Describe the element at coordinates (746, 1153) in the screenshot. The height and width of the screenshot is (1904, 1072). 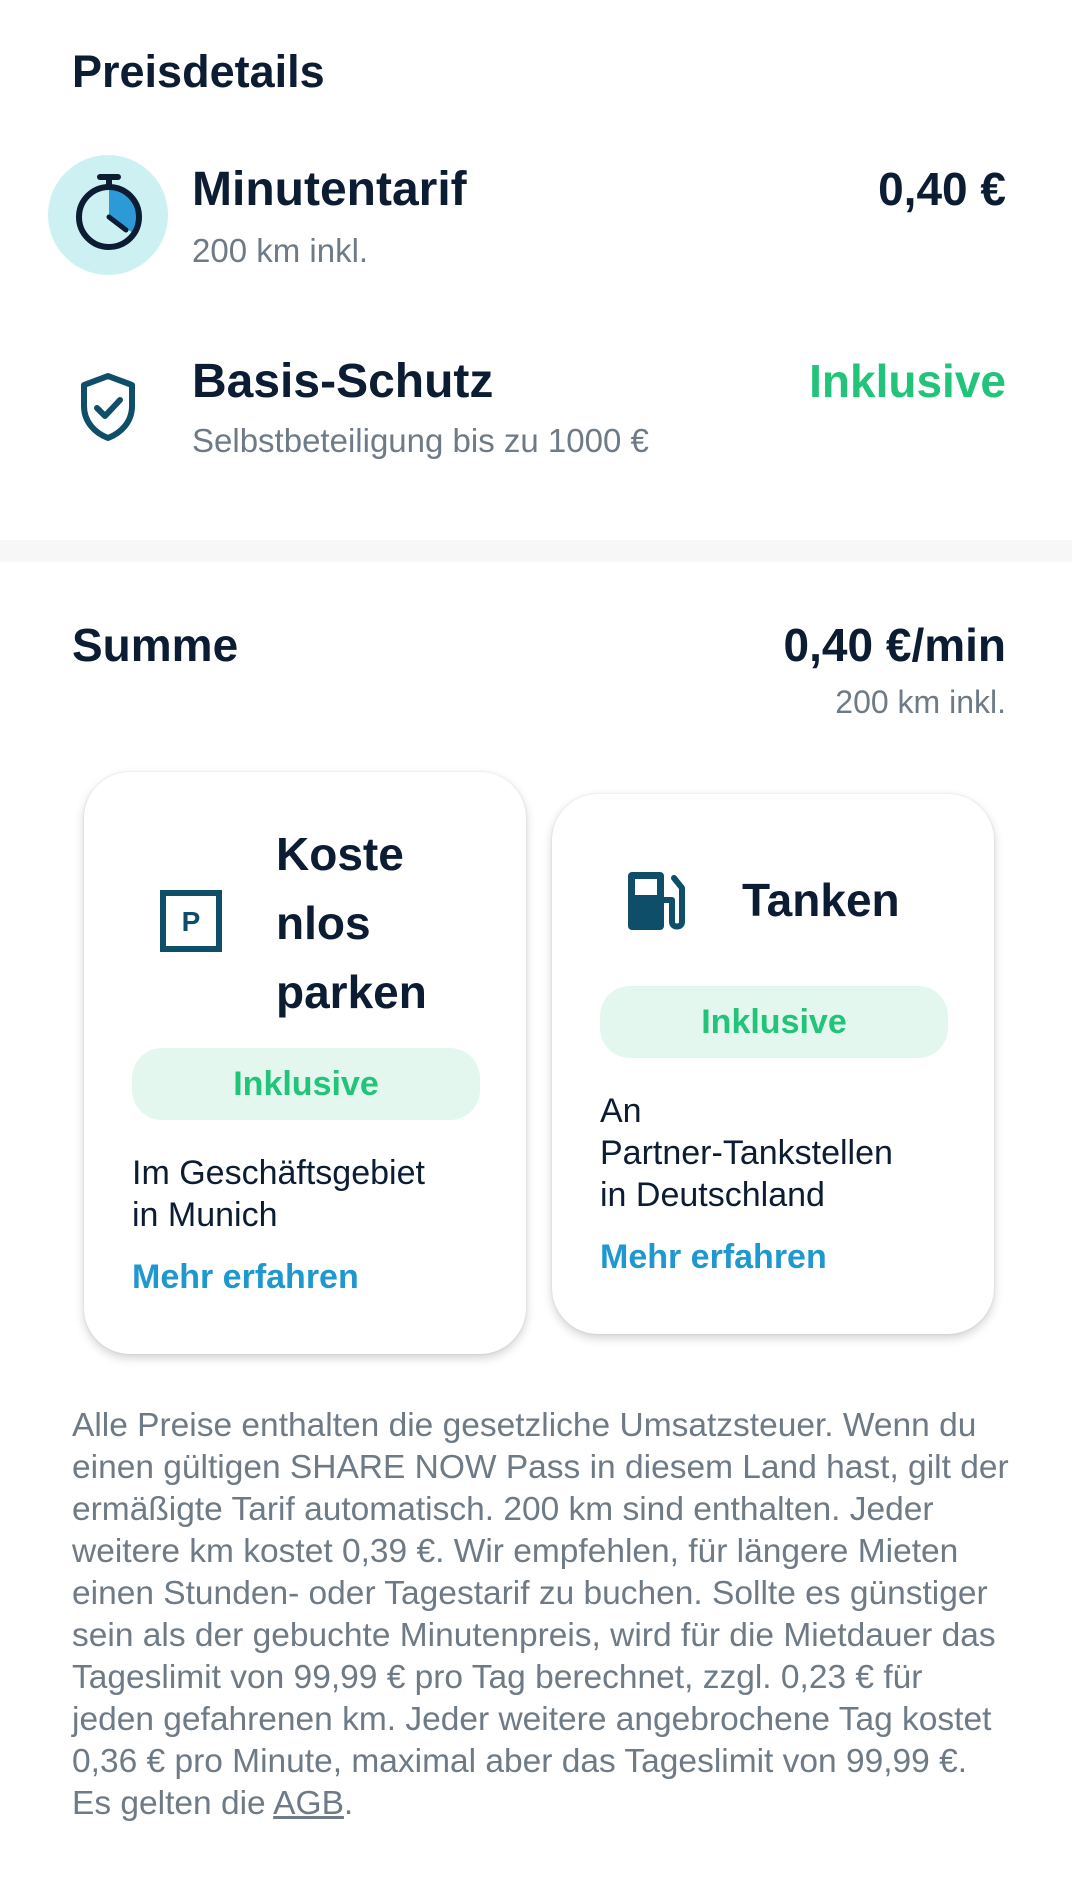
I see `fuel-description: An Partner-Tankstellen in Deutschland` at that location.